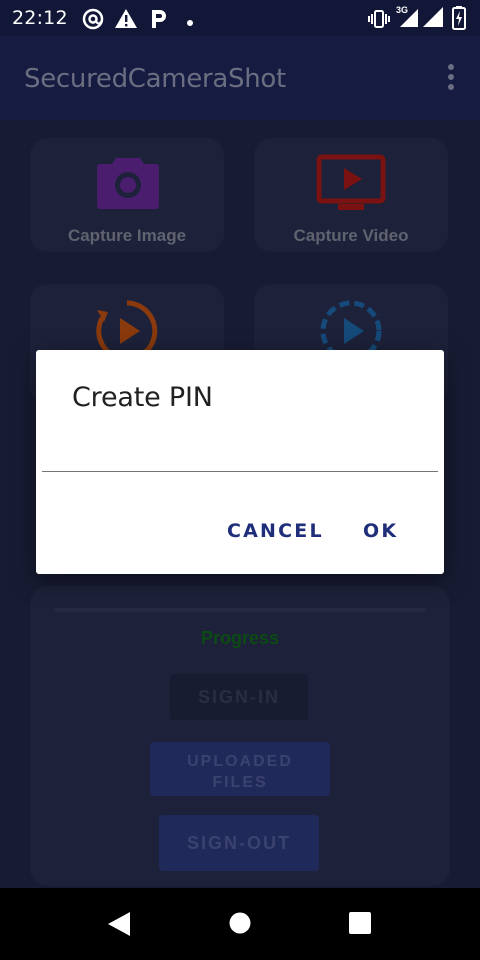 The height and width of the screenshot is (960, 480). Describe the element at coordinates (408, 19) in the screenshot. I see `signal-3g-icon: 3G` at that location.